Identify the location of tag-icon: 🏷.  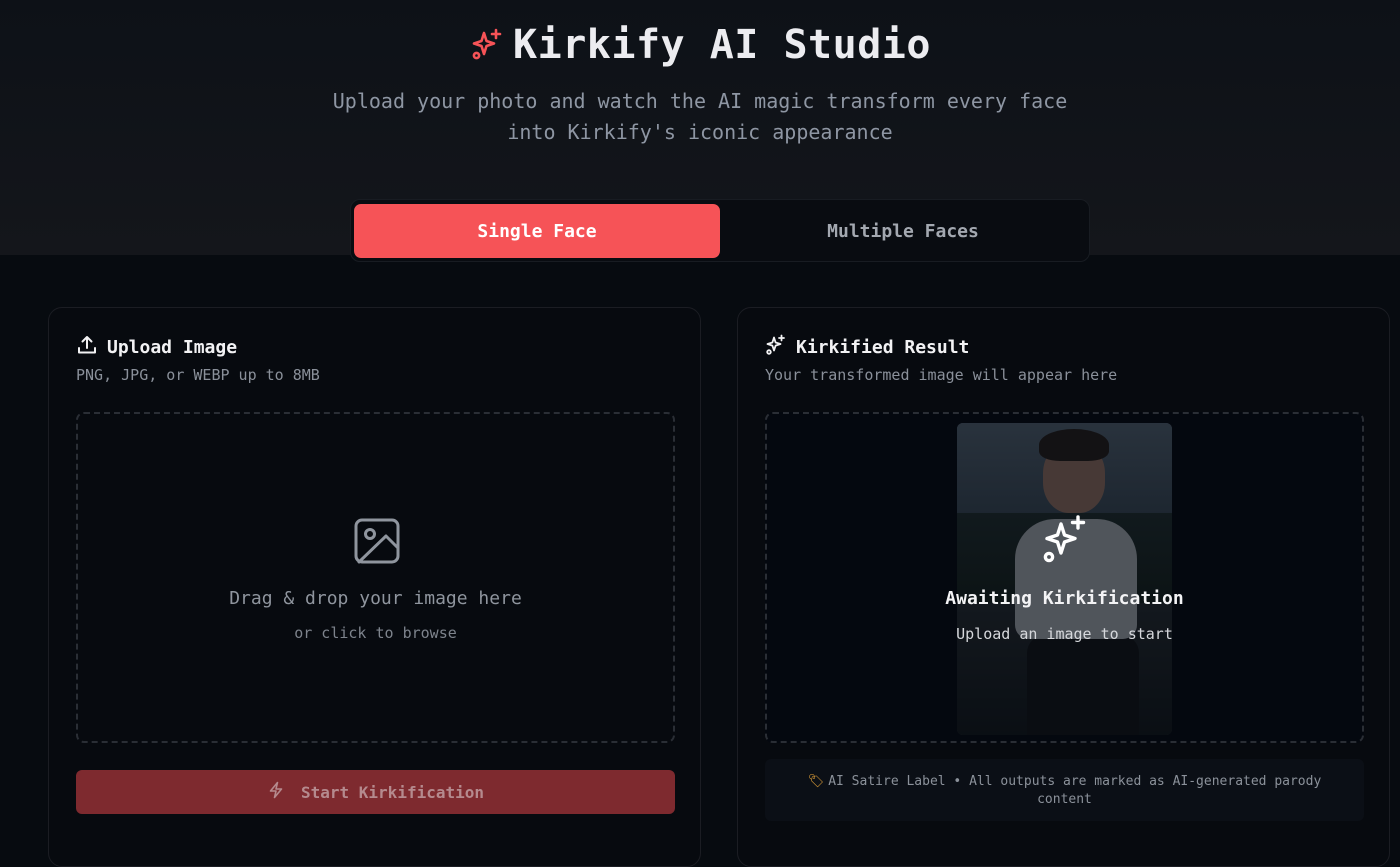
(816, 781).